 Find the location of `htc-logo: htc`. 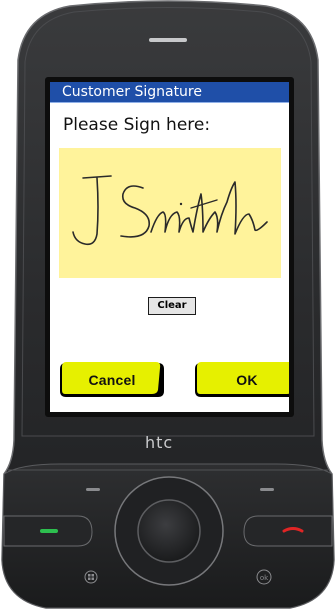

htc-logo: htc is located at coordinates (170, 443).